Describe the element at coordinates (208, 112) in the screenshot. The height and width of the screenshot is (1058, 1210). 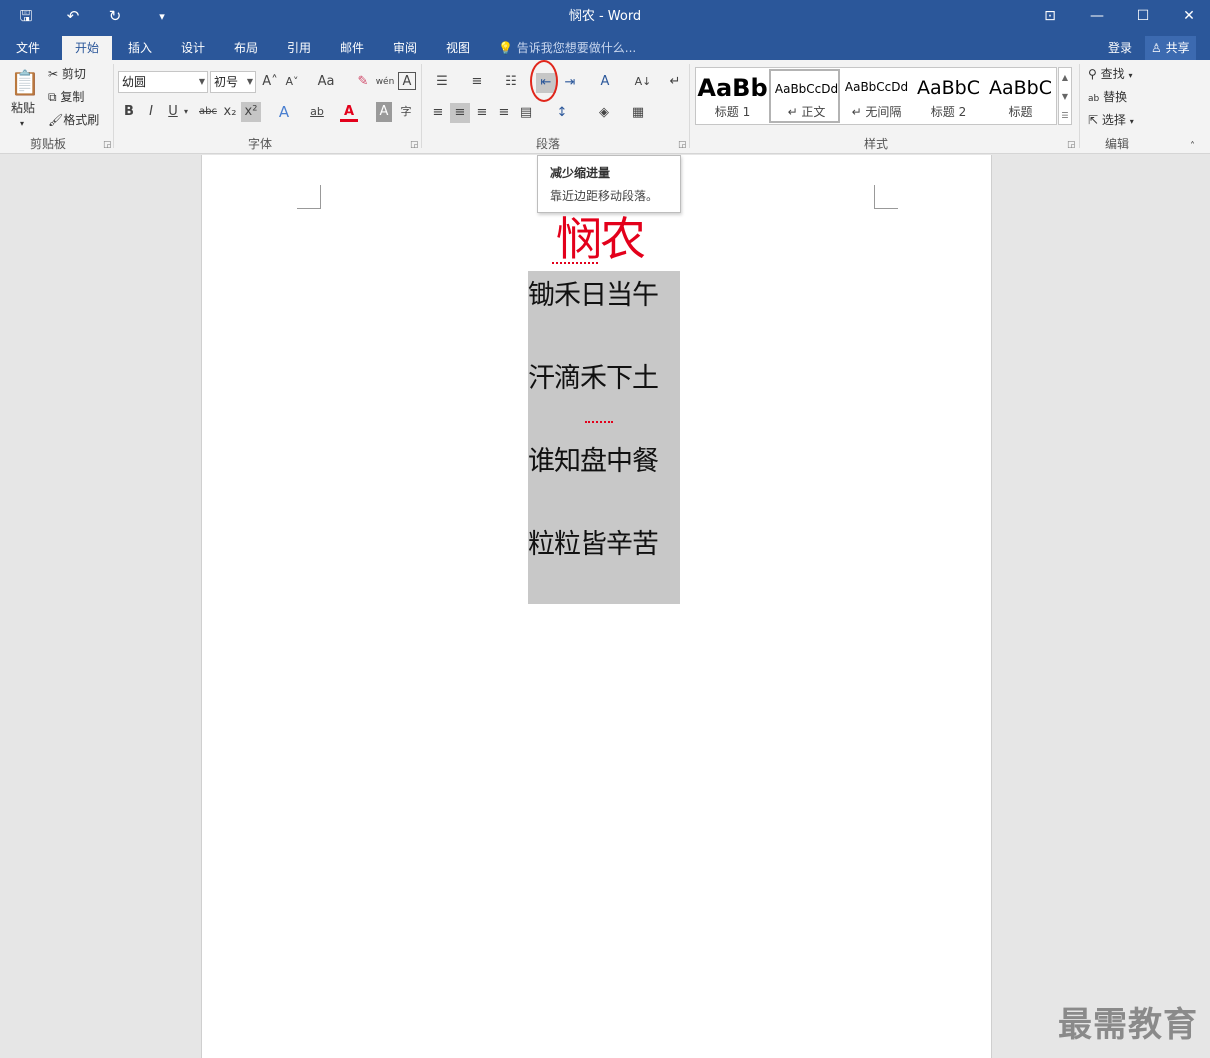
I see `strikethrough-icon: abc` at that location.